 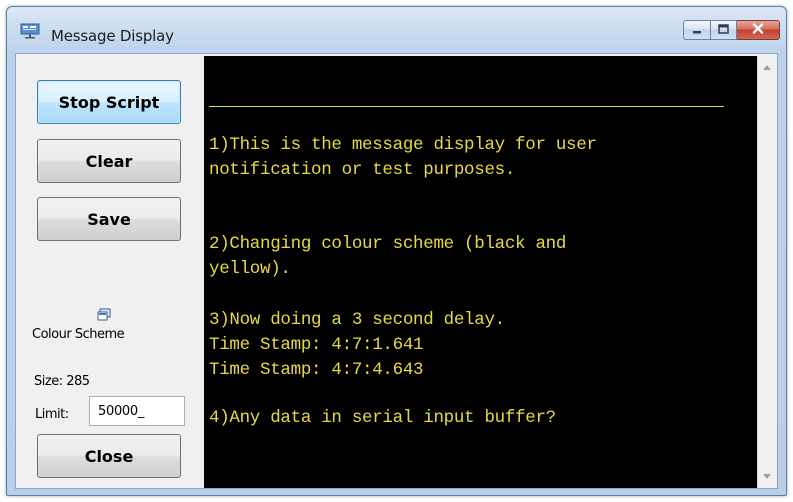 I want to click on vertical-scrollbar, so click(x=767, y=272).